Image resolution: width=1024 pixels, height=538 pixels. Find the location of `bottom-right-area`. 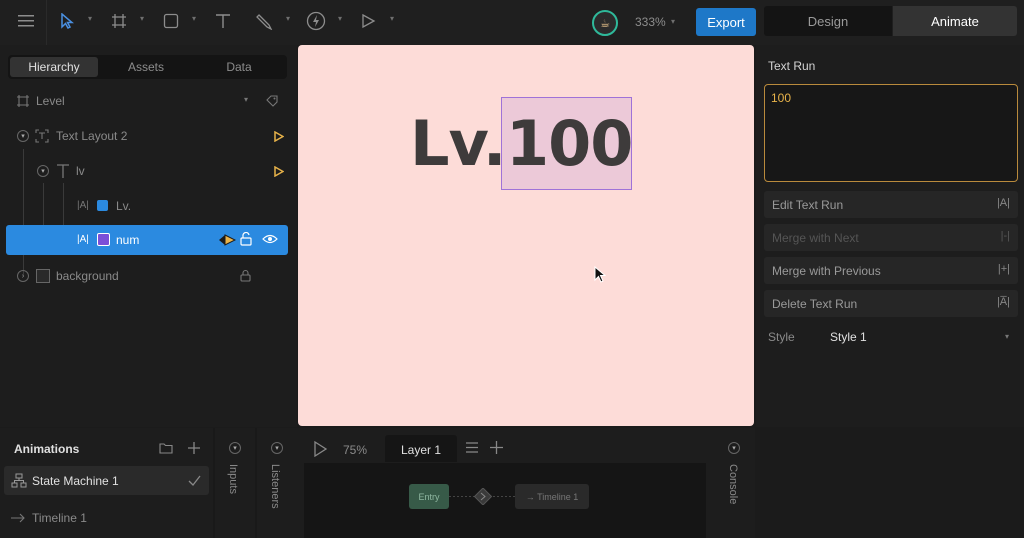

bottom-right-area is located at coordinates (889, 483).